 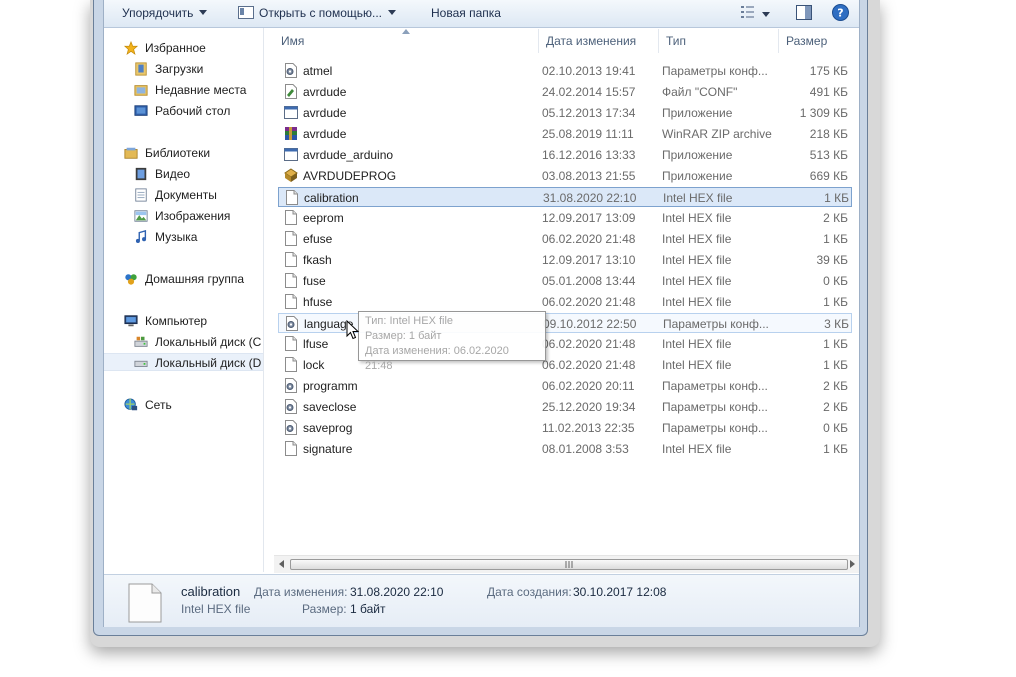 I want to click on column-header-type: Тип, so click(x=719, y=41).